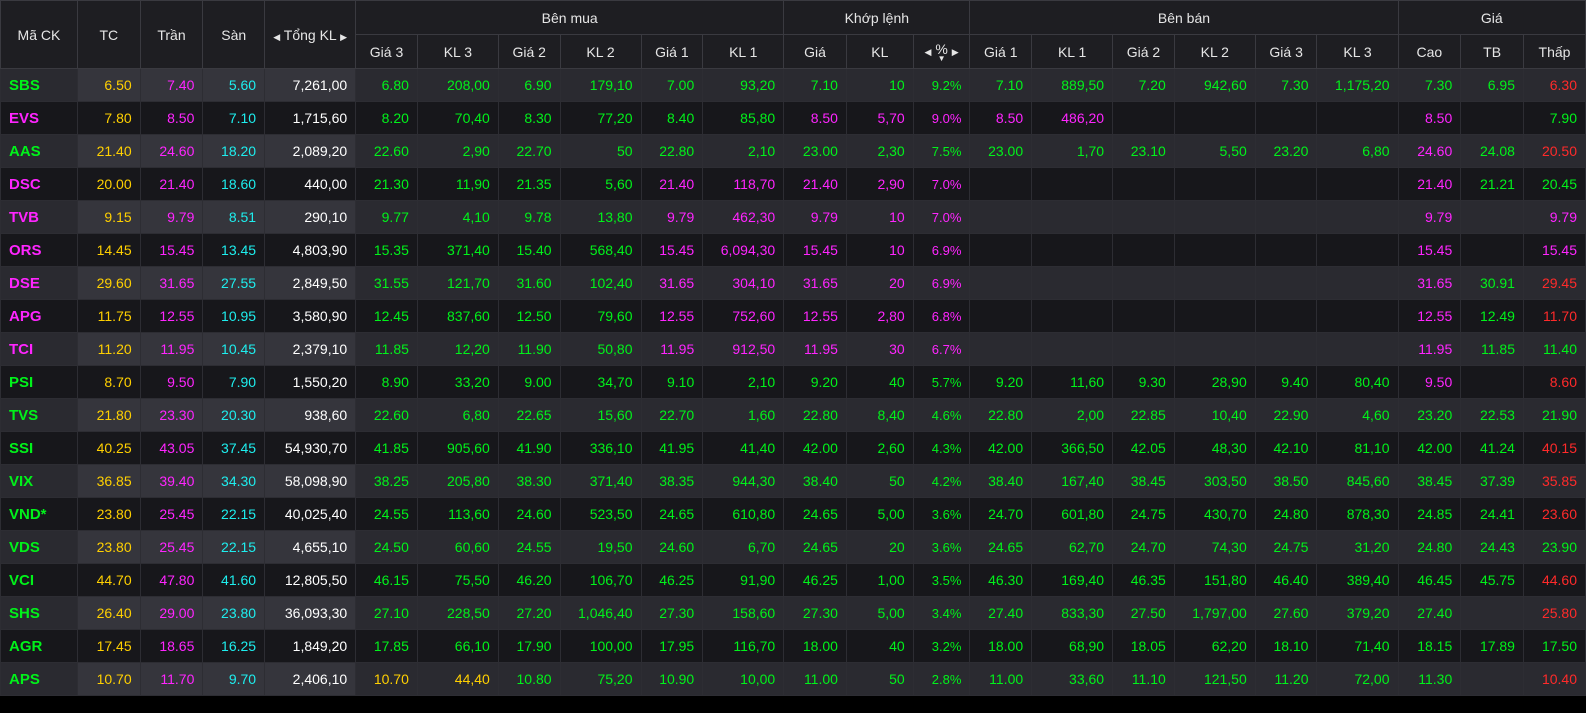 The width and height of the screenshot is (1586, 713). Describe the element at coordinates (1429, 679) in the screenshot. I see `high-price: 11.30` at that location.